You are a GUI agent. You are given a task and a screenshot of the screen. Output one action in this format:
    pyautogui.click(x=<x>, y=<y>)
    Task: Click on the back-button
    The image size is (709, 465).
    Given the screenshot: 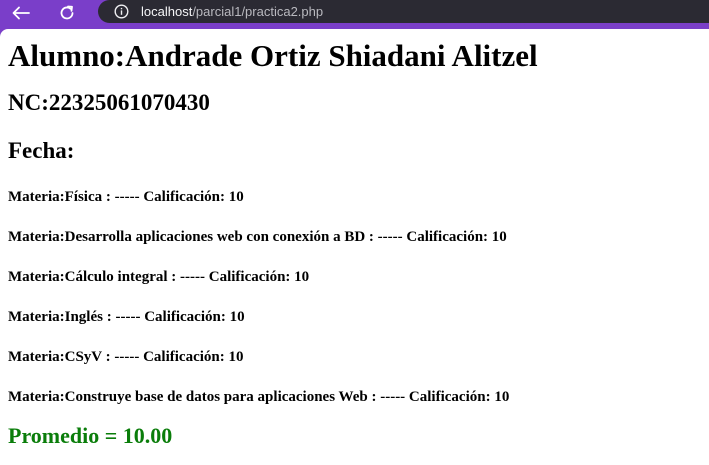 What is the action you would take?
    pyautogui.click(x=21, y=13)
    